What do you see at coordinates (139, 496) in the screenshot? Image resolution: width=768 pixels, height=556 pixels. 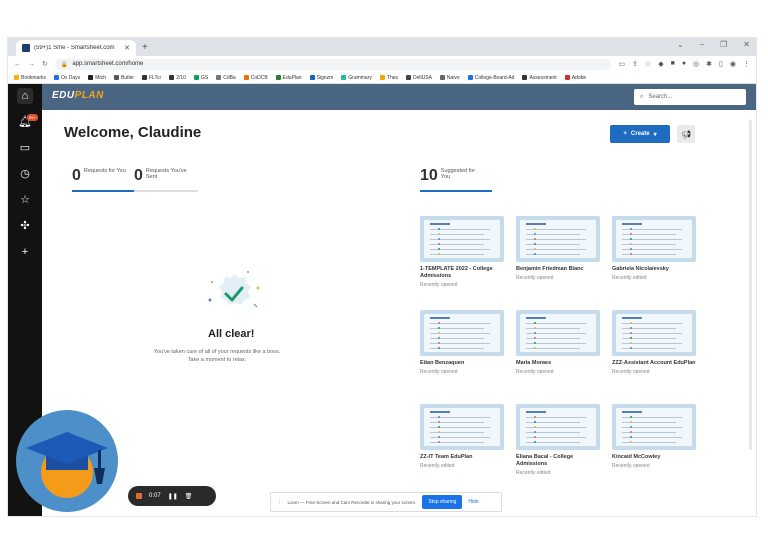 I see `stop-recording-icon` at bounding box center [139, 496].